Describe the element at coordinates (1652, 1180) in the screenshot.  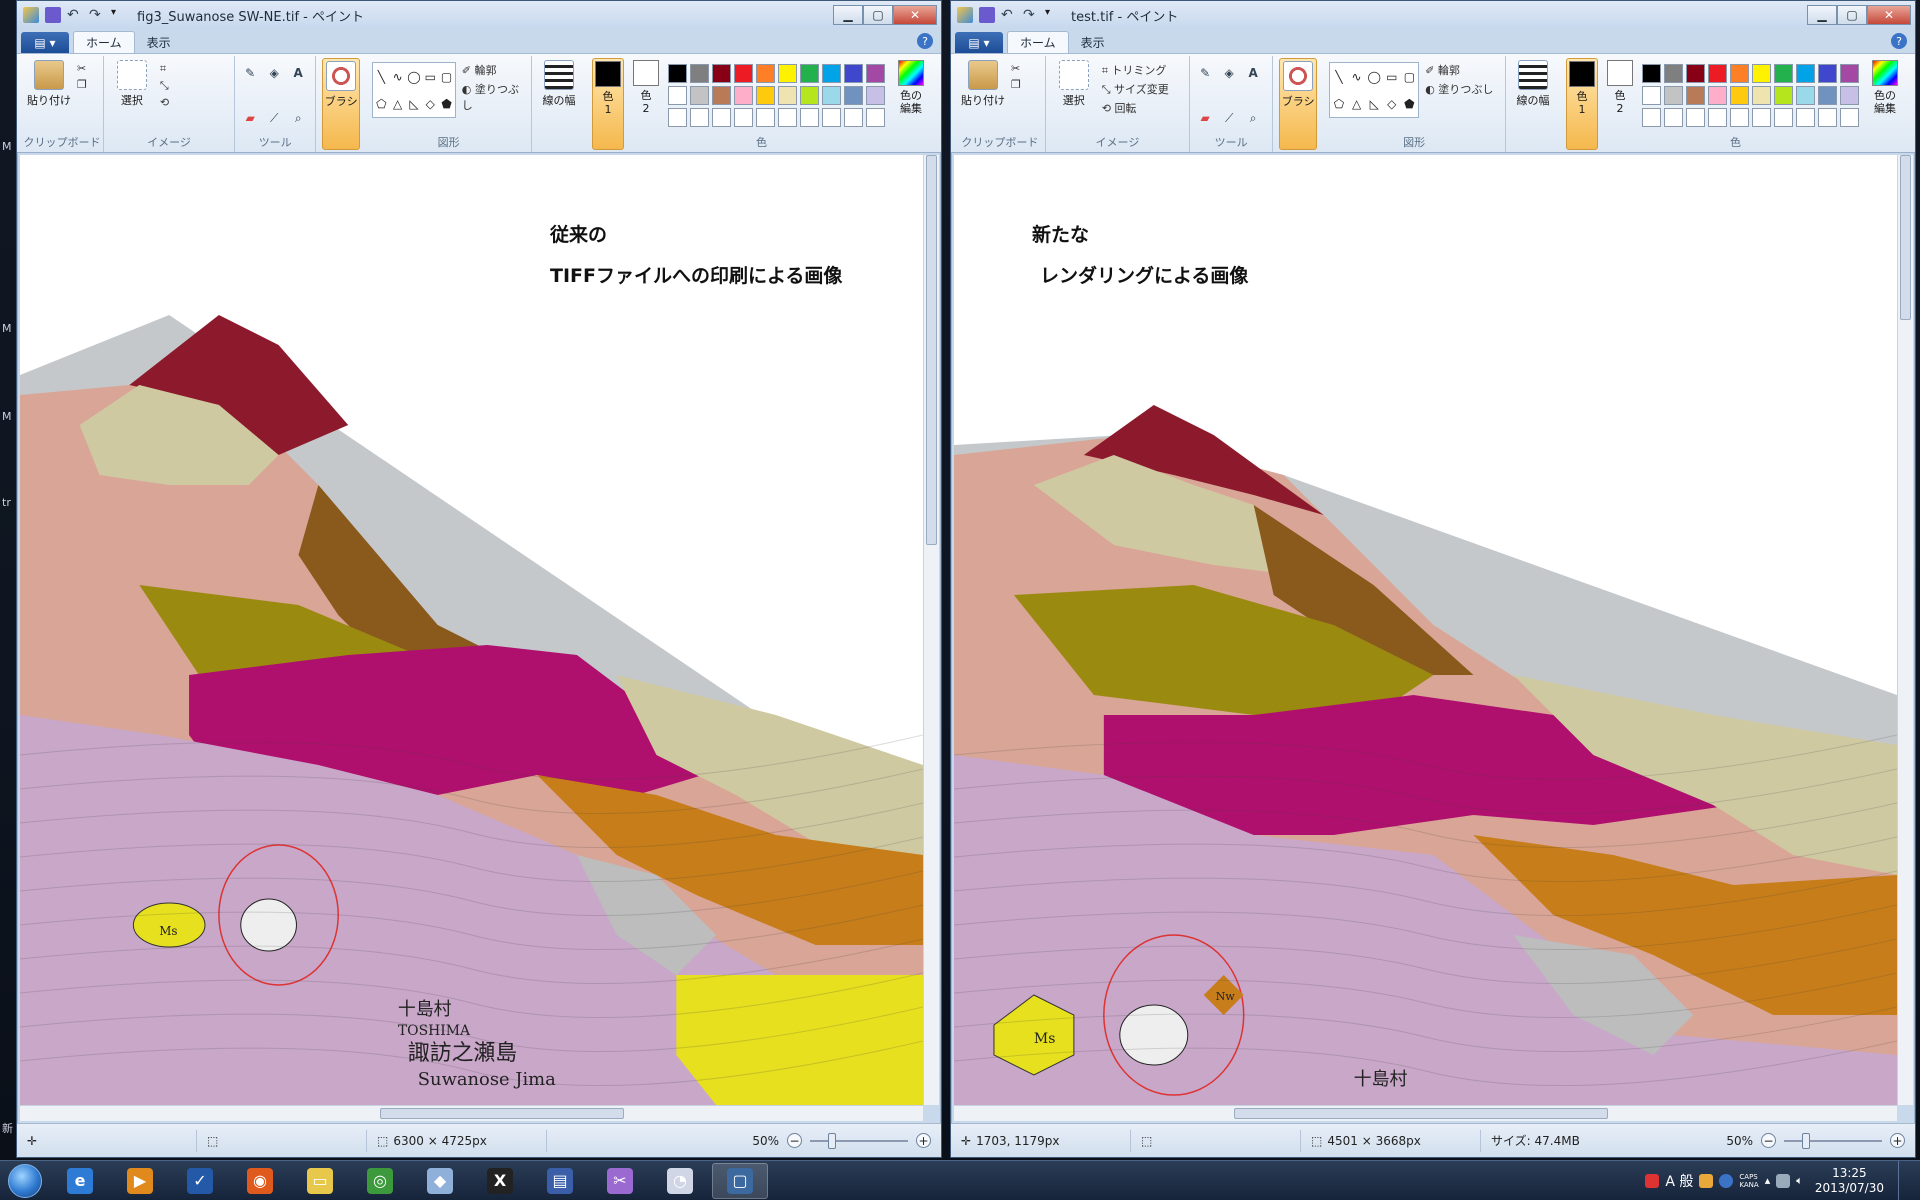
I see `tray-app-icon` at that location.